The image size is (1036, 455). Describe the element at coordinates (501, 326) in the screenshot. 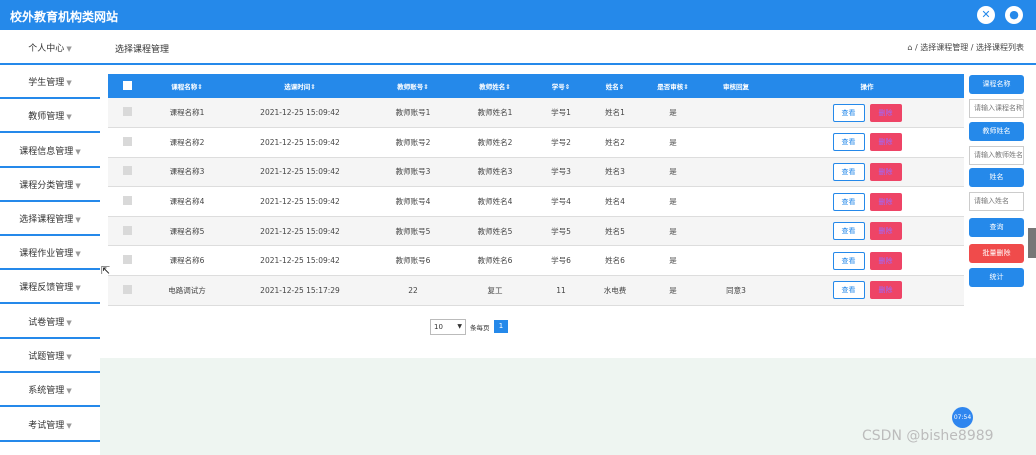

I see `page-button-1: 1` at that location.